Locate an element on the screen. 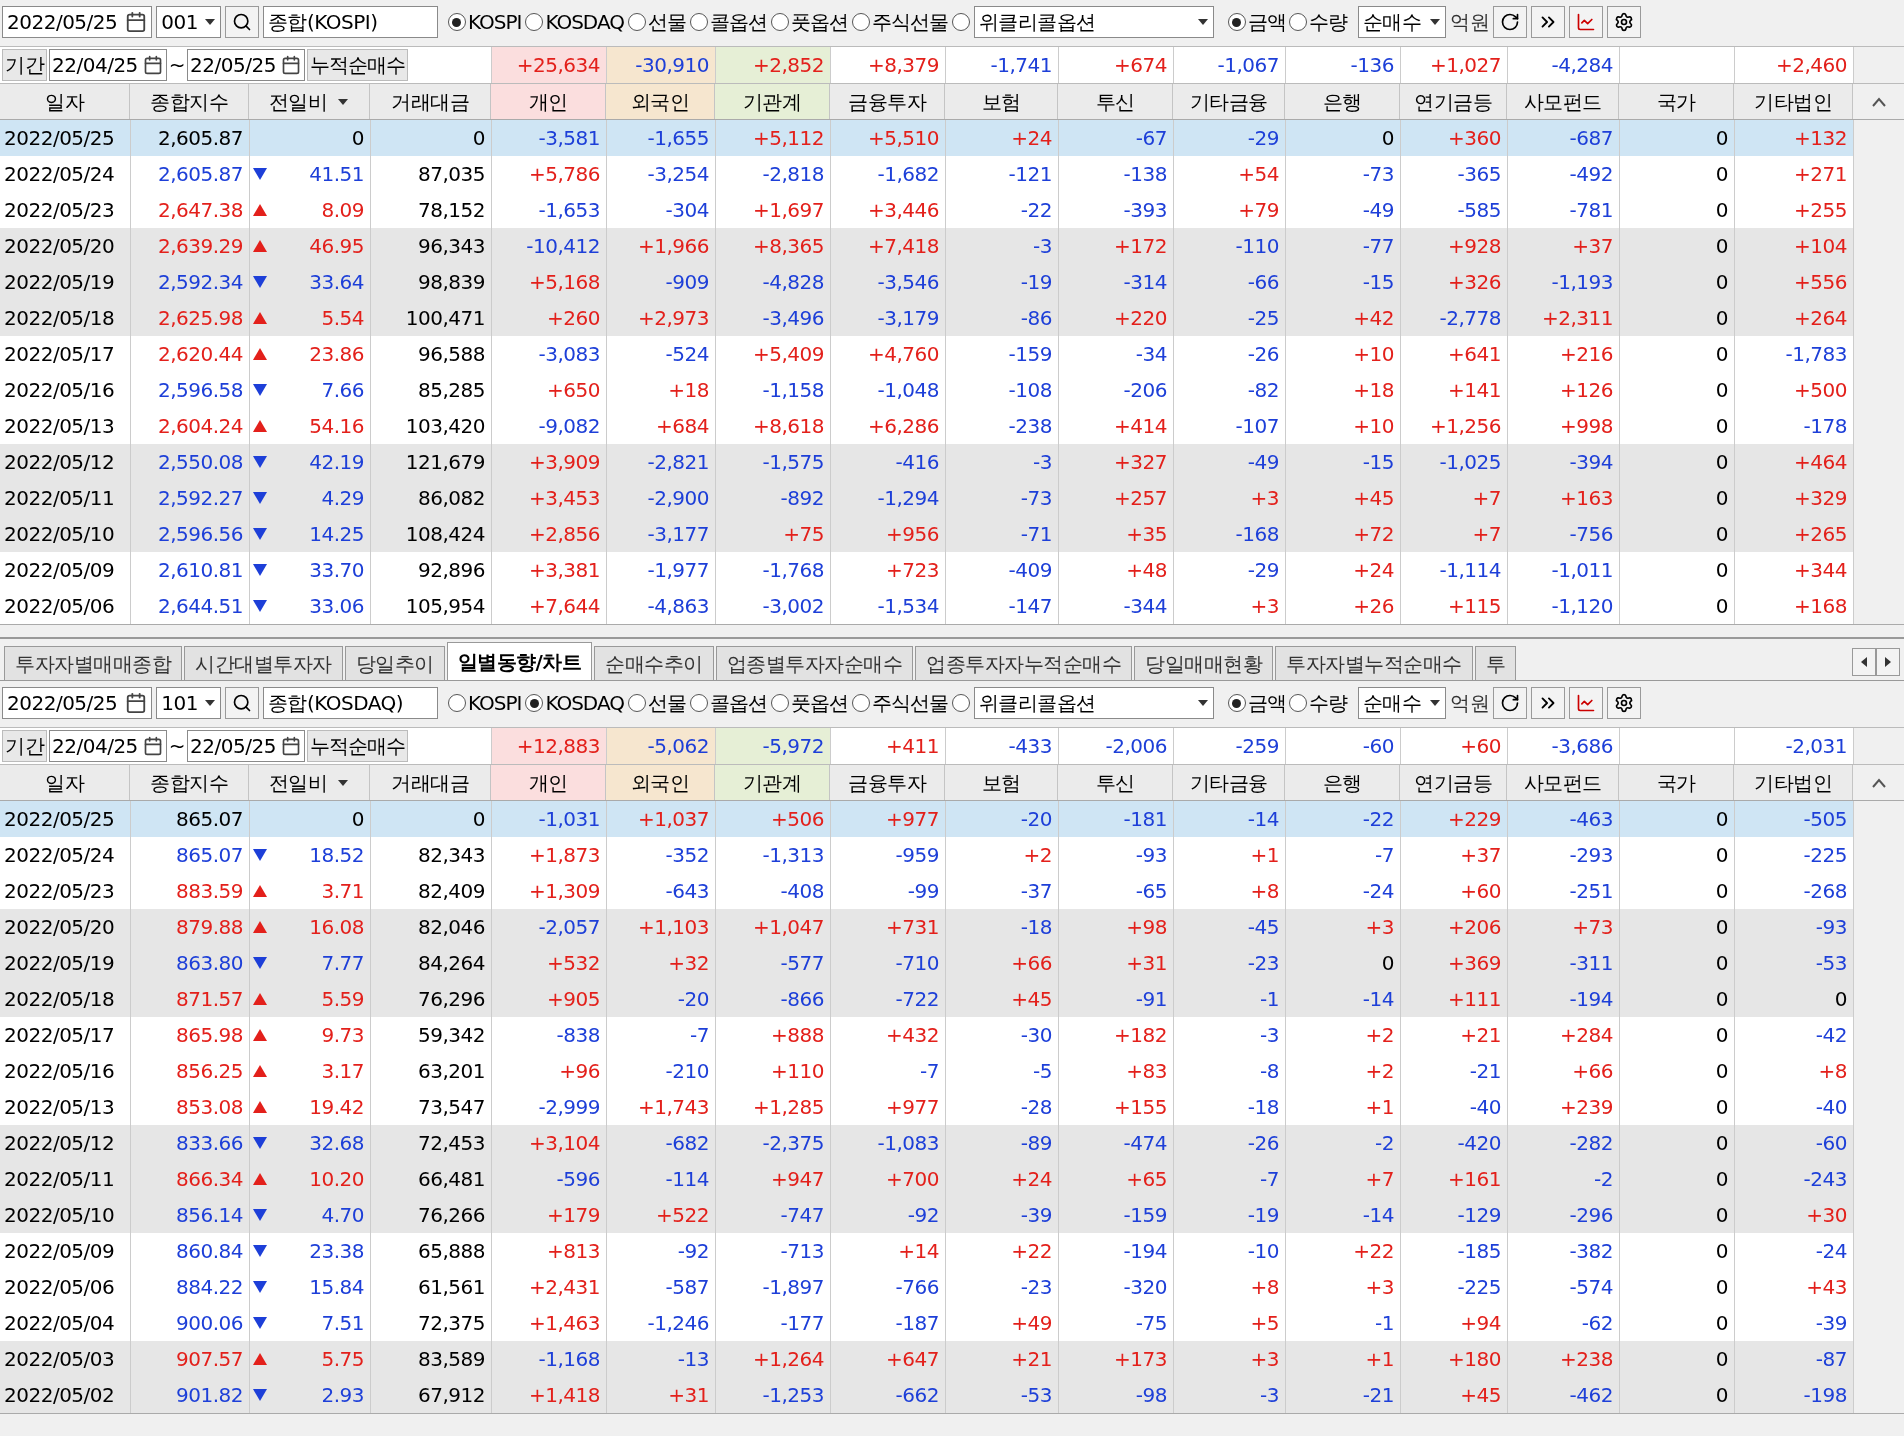  table-row: 2022/05/16 856.25 3.17 63,201 +96 -210 +110 -7 -5 +83 -8 +2 -21 +66 0 +8 is located at coordinates (926, 1071).